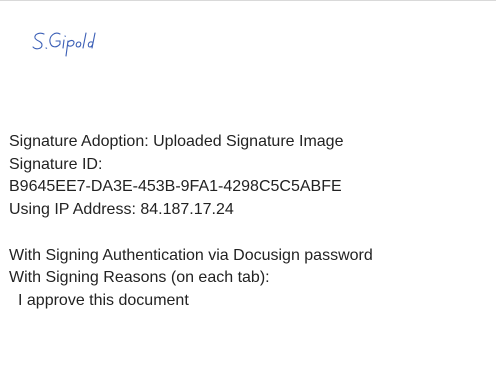 The image size is (496, 374). What do you see at coordinates (121, 210) in the screenshot?
I see `ip-address-text: Using IP Address: 84.187.17.24` at bounding box center [121, 210].